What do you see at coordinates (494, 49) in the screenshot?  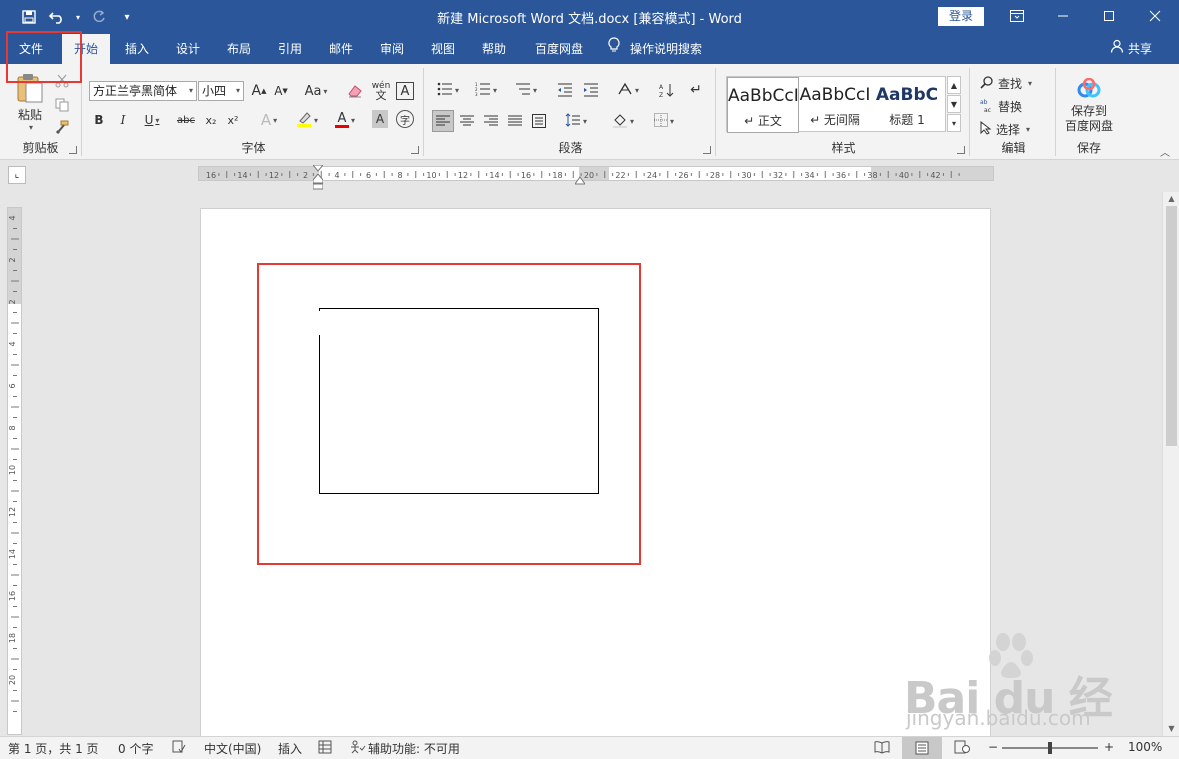 I see `tab-help: 帮助` at bounding box center [494, 49].